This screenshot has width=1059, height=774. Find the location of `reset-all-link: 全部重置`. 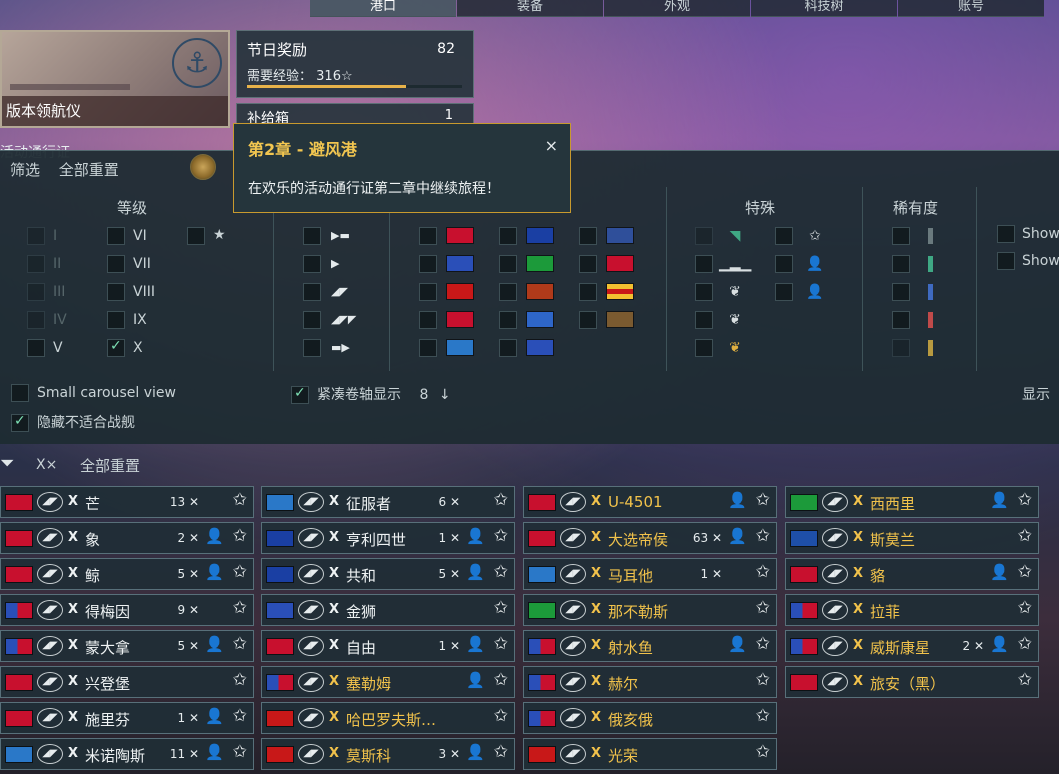

reset-all-link: 全部重置 is located at coordinates (89, 170).